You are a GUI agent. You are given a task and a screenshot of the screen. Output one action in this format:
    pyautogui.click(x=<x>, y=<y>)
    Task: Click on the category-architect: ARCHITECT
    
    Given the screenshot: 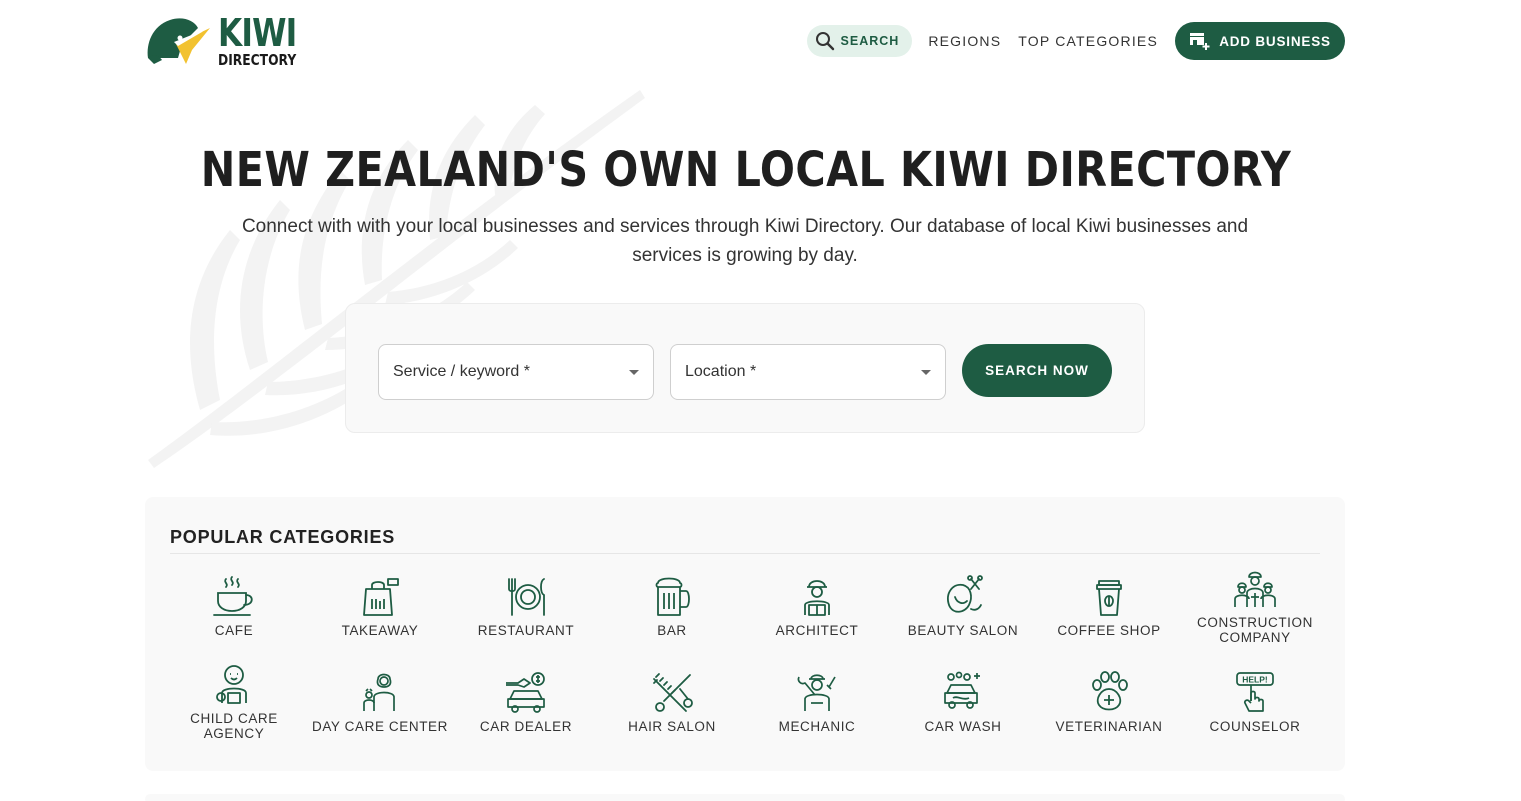 What is the action you would take?
    pyautogui.click(x=817, y=606)
    